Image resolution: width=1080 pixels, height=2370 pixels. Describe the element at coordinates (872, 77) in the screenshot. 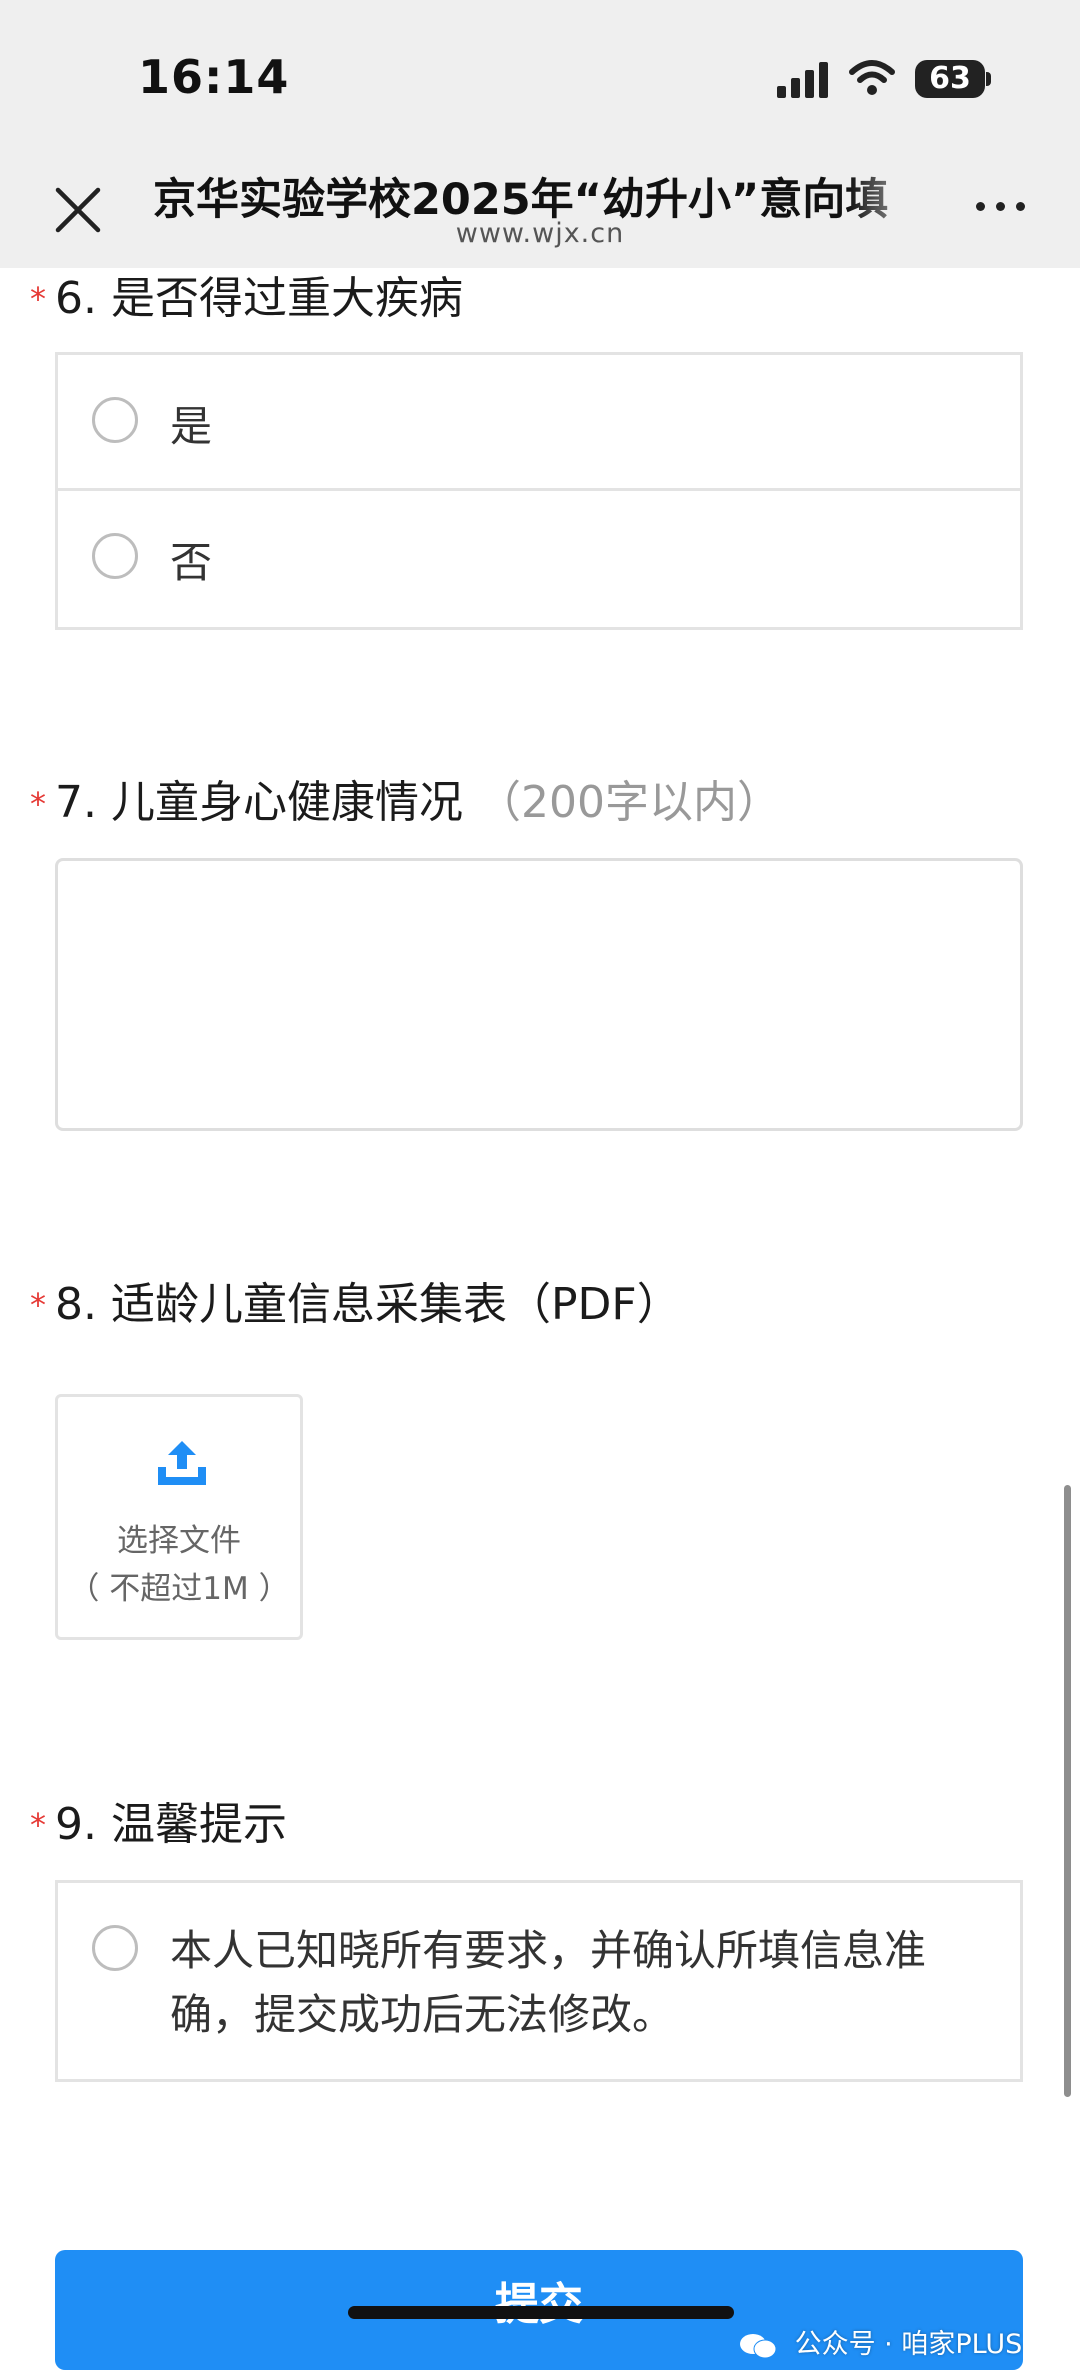

I see `wifi-icon` at that location.